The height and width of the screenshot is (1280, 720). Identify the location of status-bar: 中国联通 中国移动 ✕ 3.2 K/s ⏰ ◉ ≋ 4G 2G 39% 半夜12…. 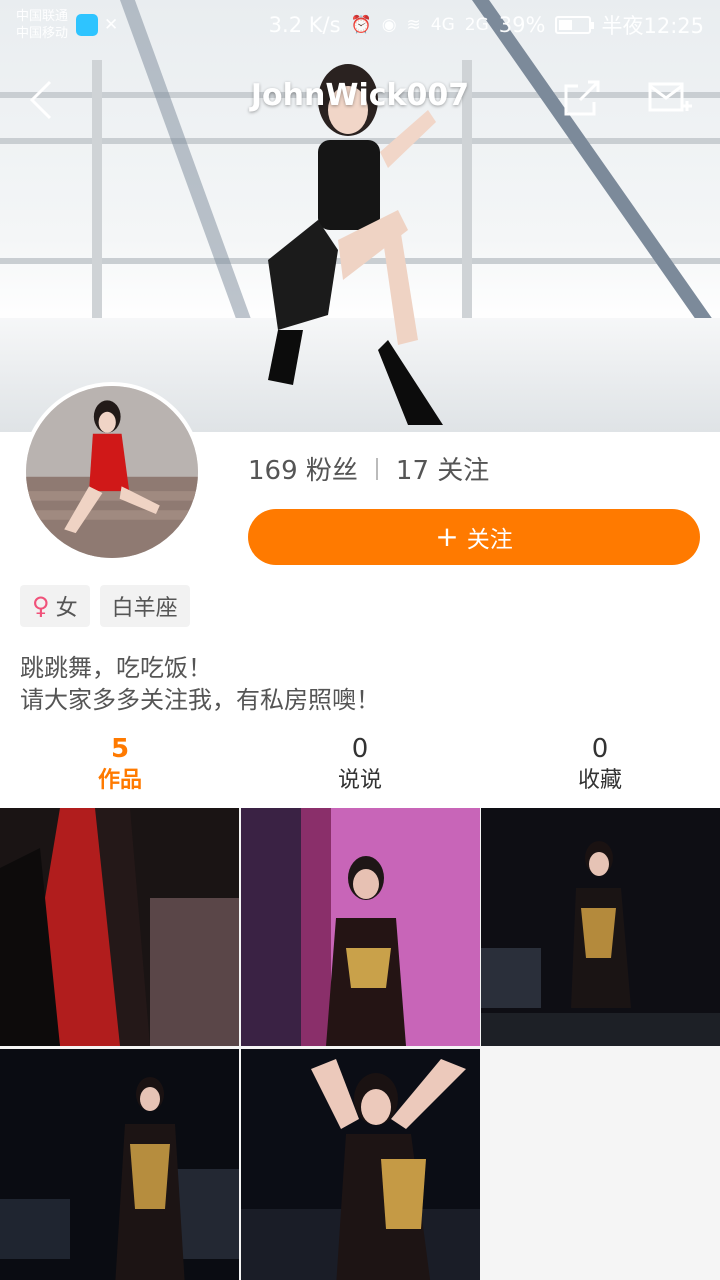
(360, 25).